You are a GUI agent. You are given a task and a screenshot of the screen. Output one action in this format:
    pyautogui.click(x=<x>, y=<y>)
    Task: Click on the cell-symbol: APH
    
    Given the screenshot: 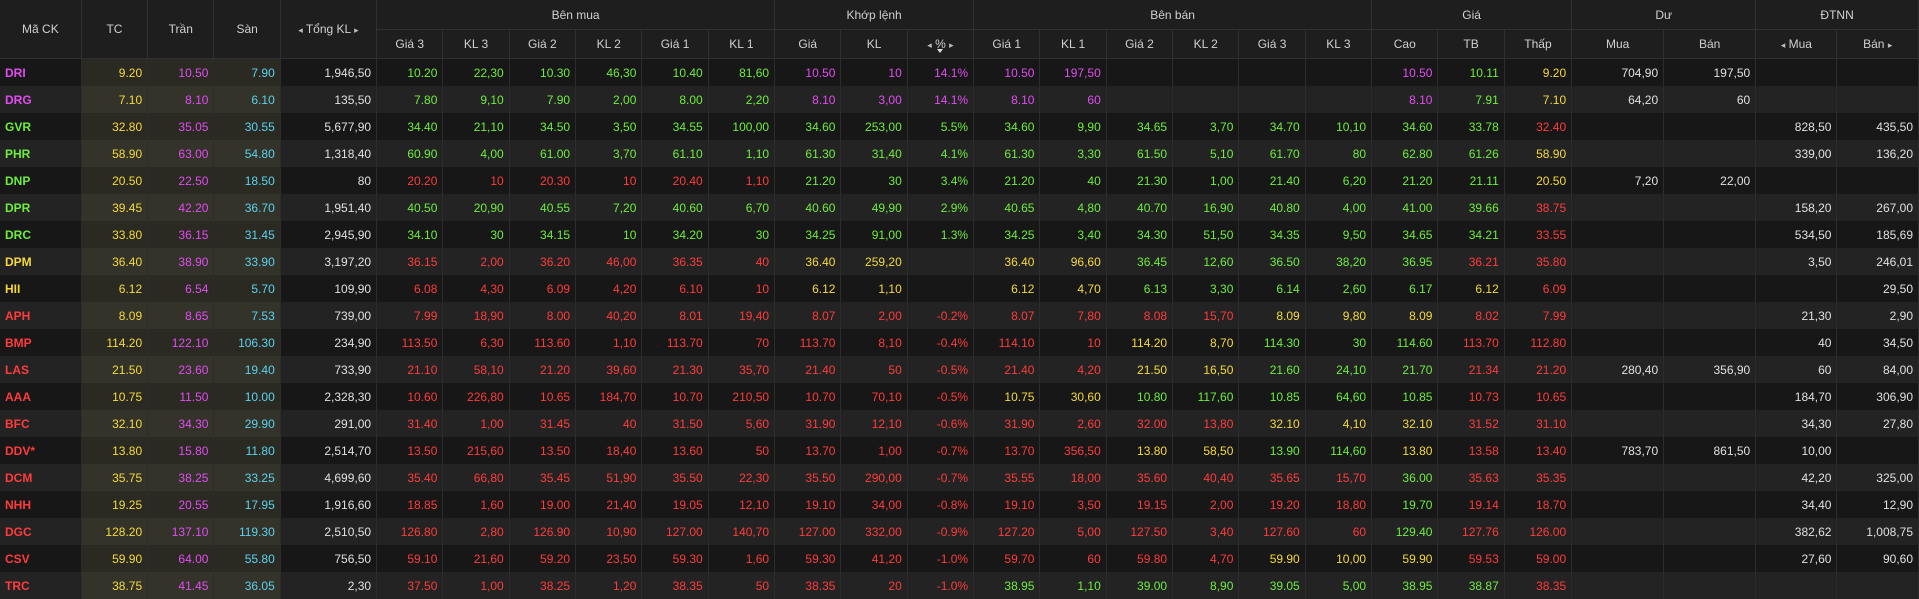 What is the action you would take?
    pyautogui.click(x=40, y=315)
    